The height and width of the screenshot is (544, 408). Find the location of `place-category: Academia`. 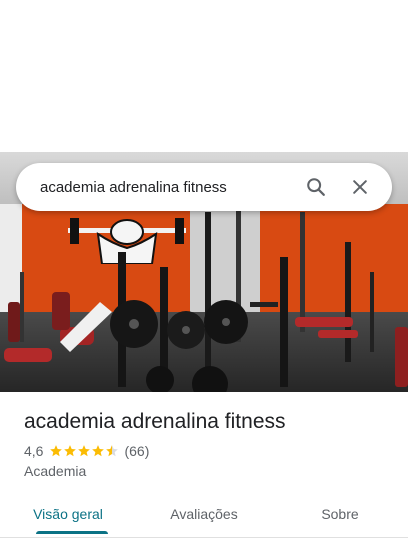

place-category: Academia is located at coordinates (55, 471).